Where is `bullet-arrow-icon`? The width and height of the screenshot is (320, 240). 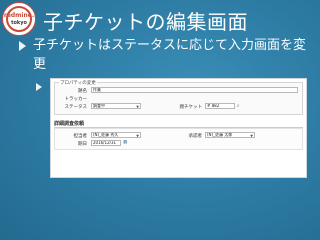
bullet-arrow-icon is located at coordinates (22, 46).